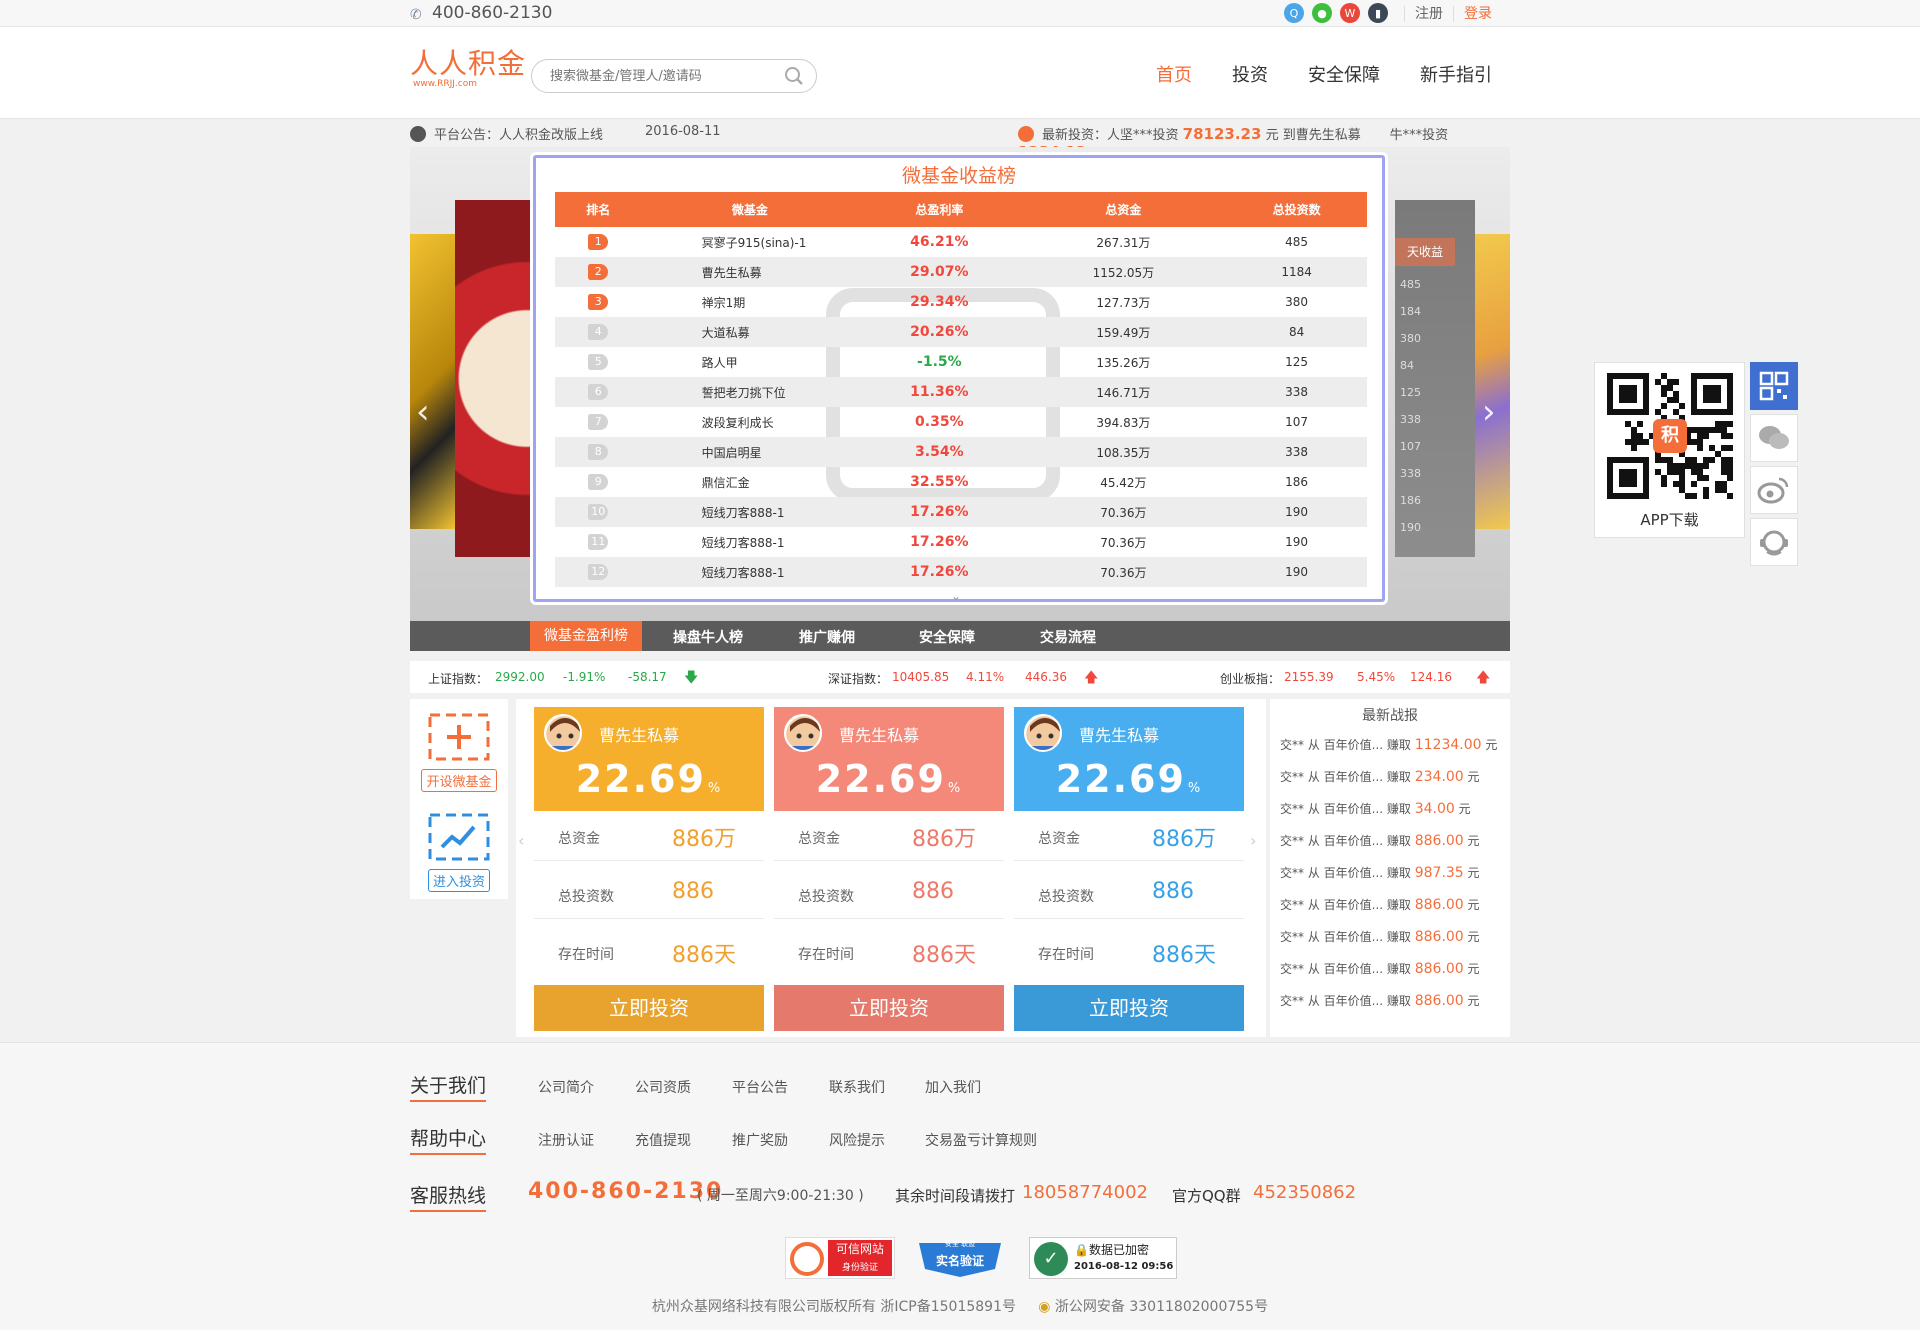  I want to click on footer-link: 平台公告, so click(760, 1087).